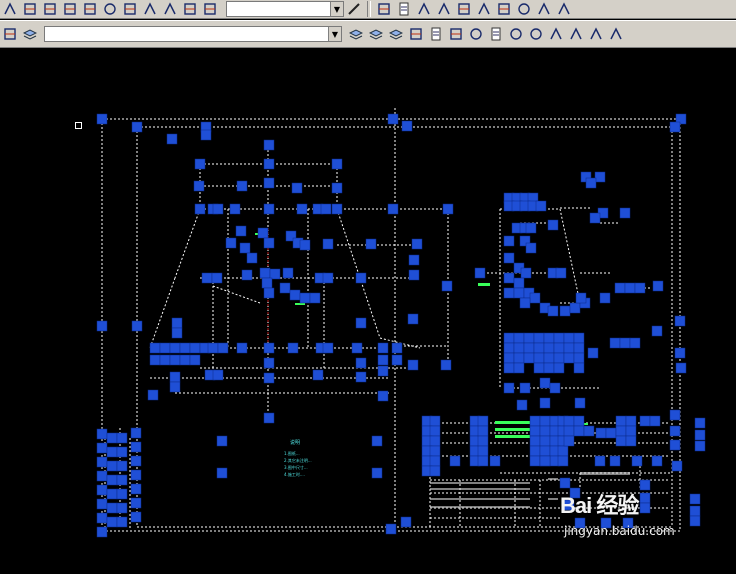 The width and height of the screenshot is (736, 574). Describe the element at coordinates (210, 9) in the screenshot. I see `dimension-update-icon` at that location.